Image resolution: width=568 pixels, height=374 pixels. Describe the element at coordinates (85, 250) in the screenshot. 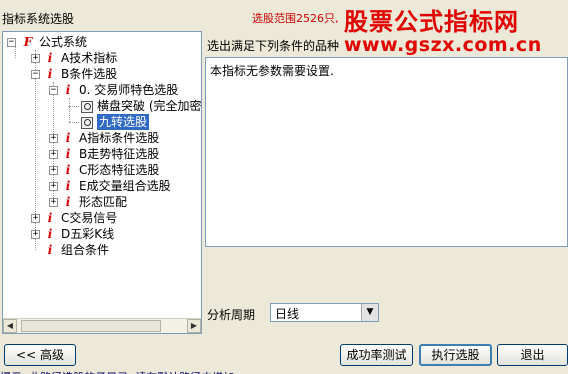

I see `tree-item-label: 组合条件` at that location.